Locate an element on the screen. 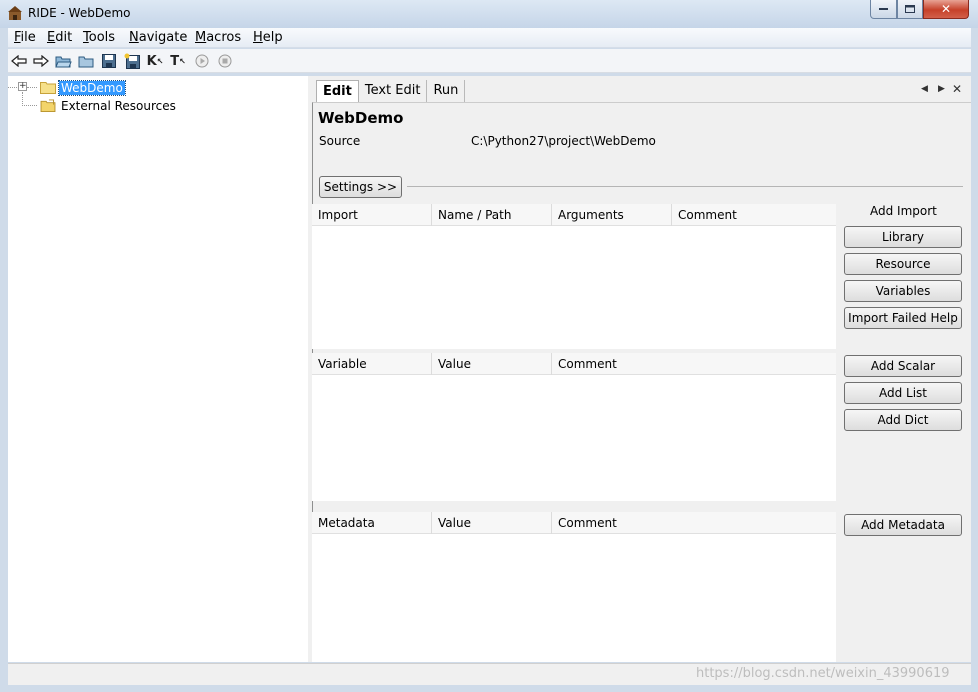 The image size is (978, 692). tree-item-webdemo: WebDemo is located at coordinates (83, 87).